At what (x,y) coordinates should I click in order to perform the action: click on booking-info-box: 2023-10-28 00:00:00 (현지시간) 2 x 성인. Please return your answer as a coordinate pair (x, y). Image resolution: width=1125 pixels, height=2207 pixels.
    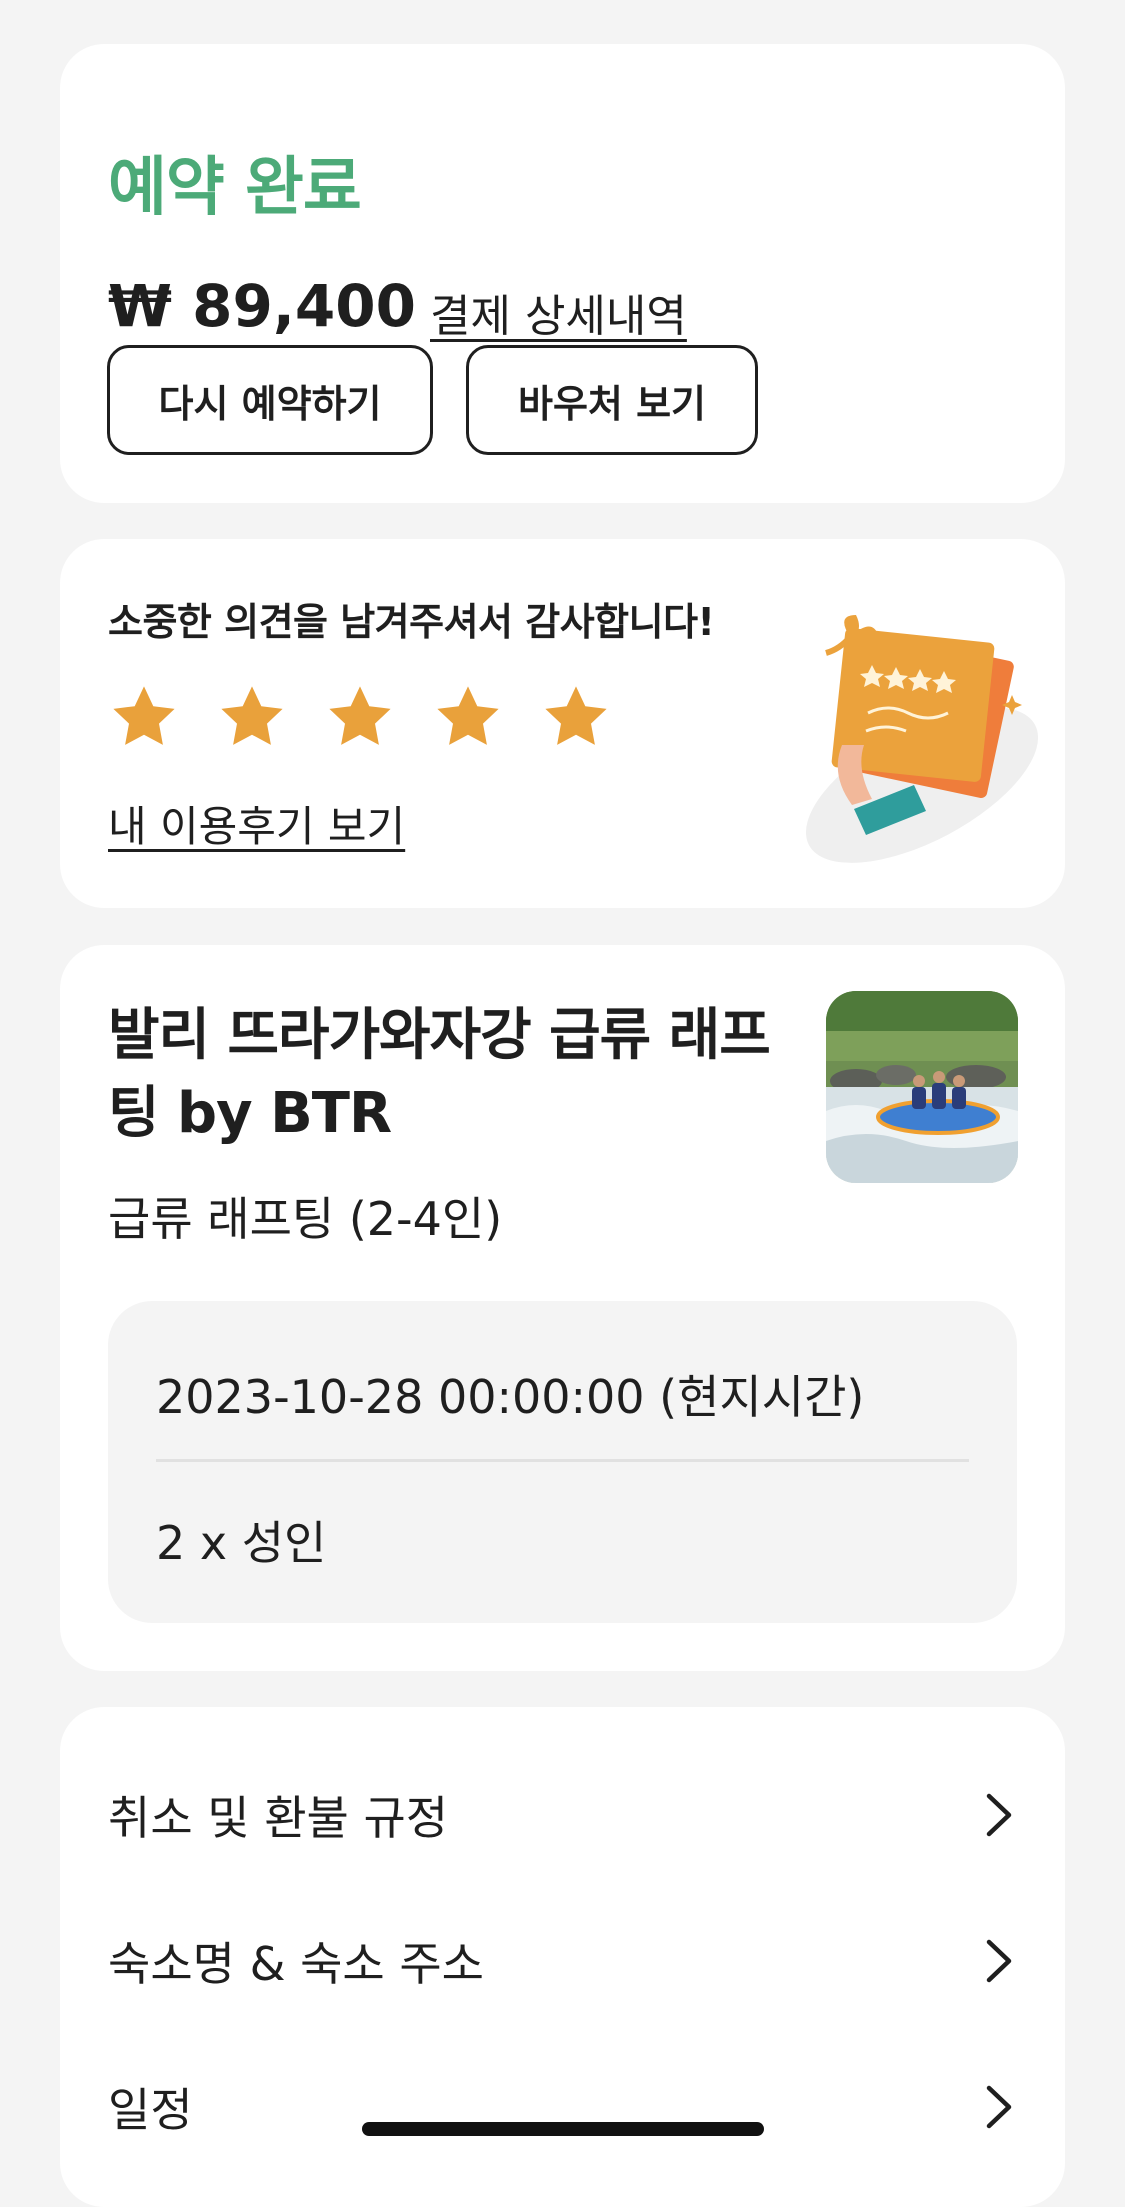
    Looking at the image, I should click on (562, 1462).